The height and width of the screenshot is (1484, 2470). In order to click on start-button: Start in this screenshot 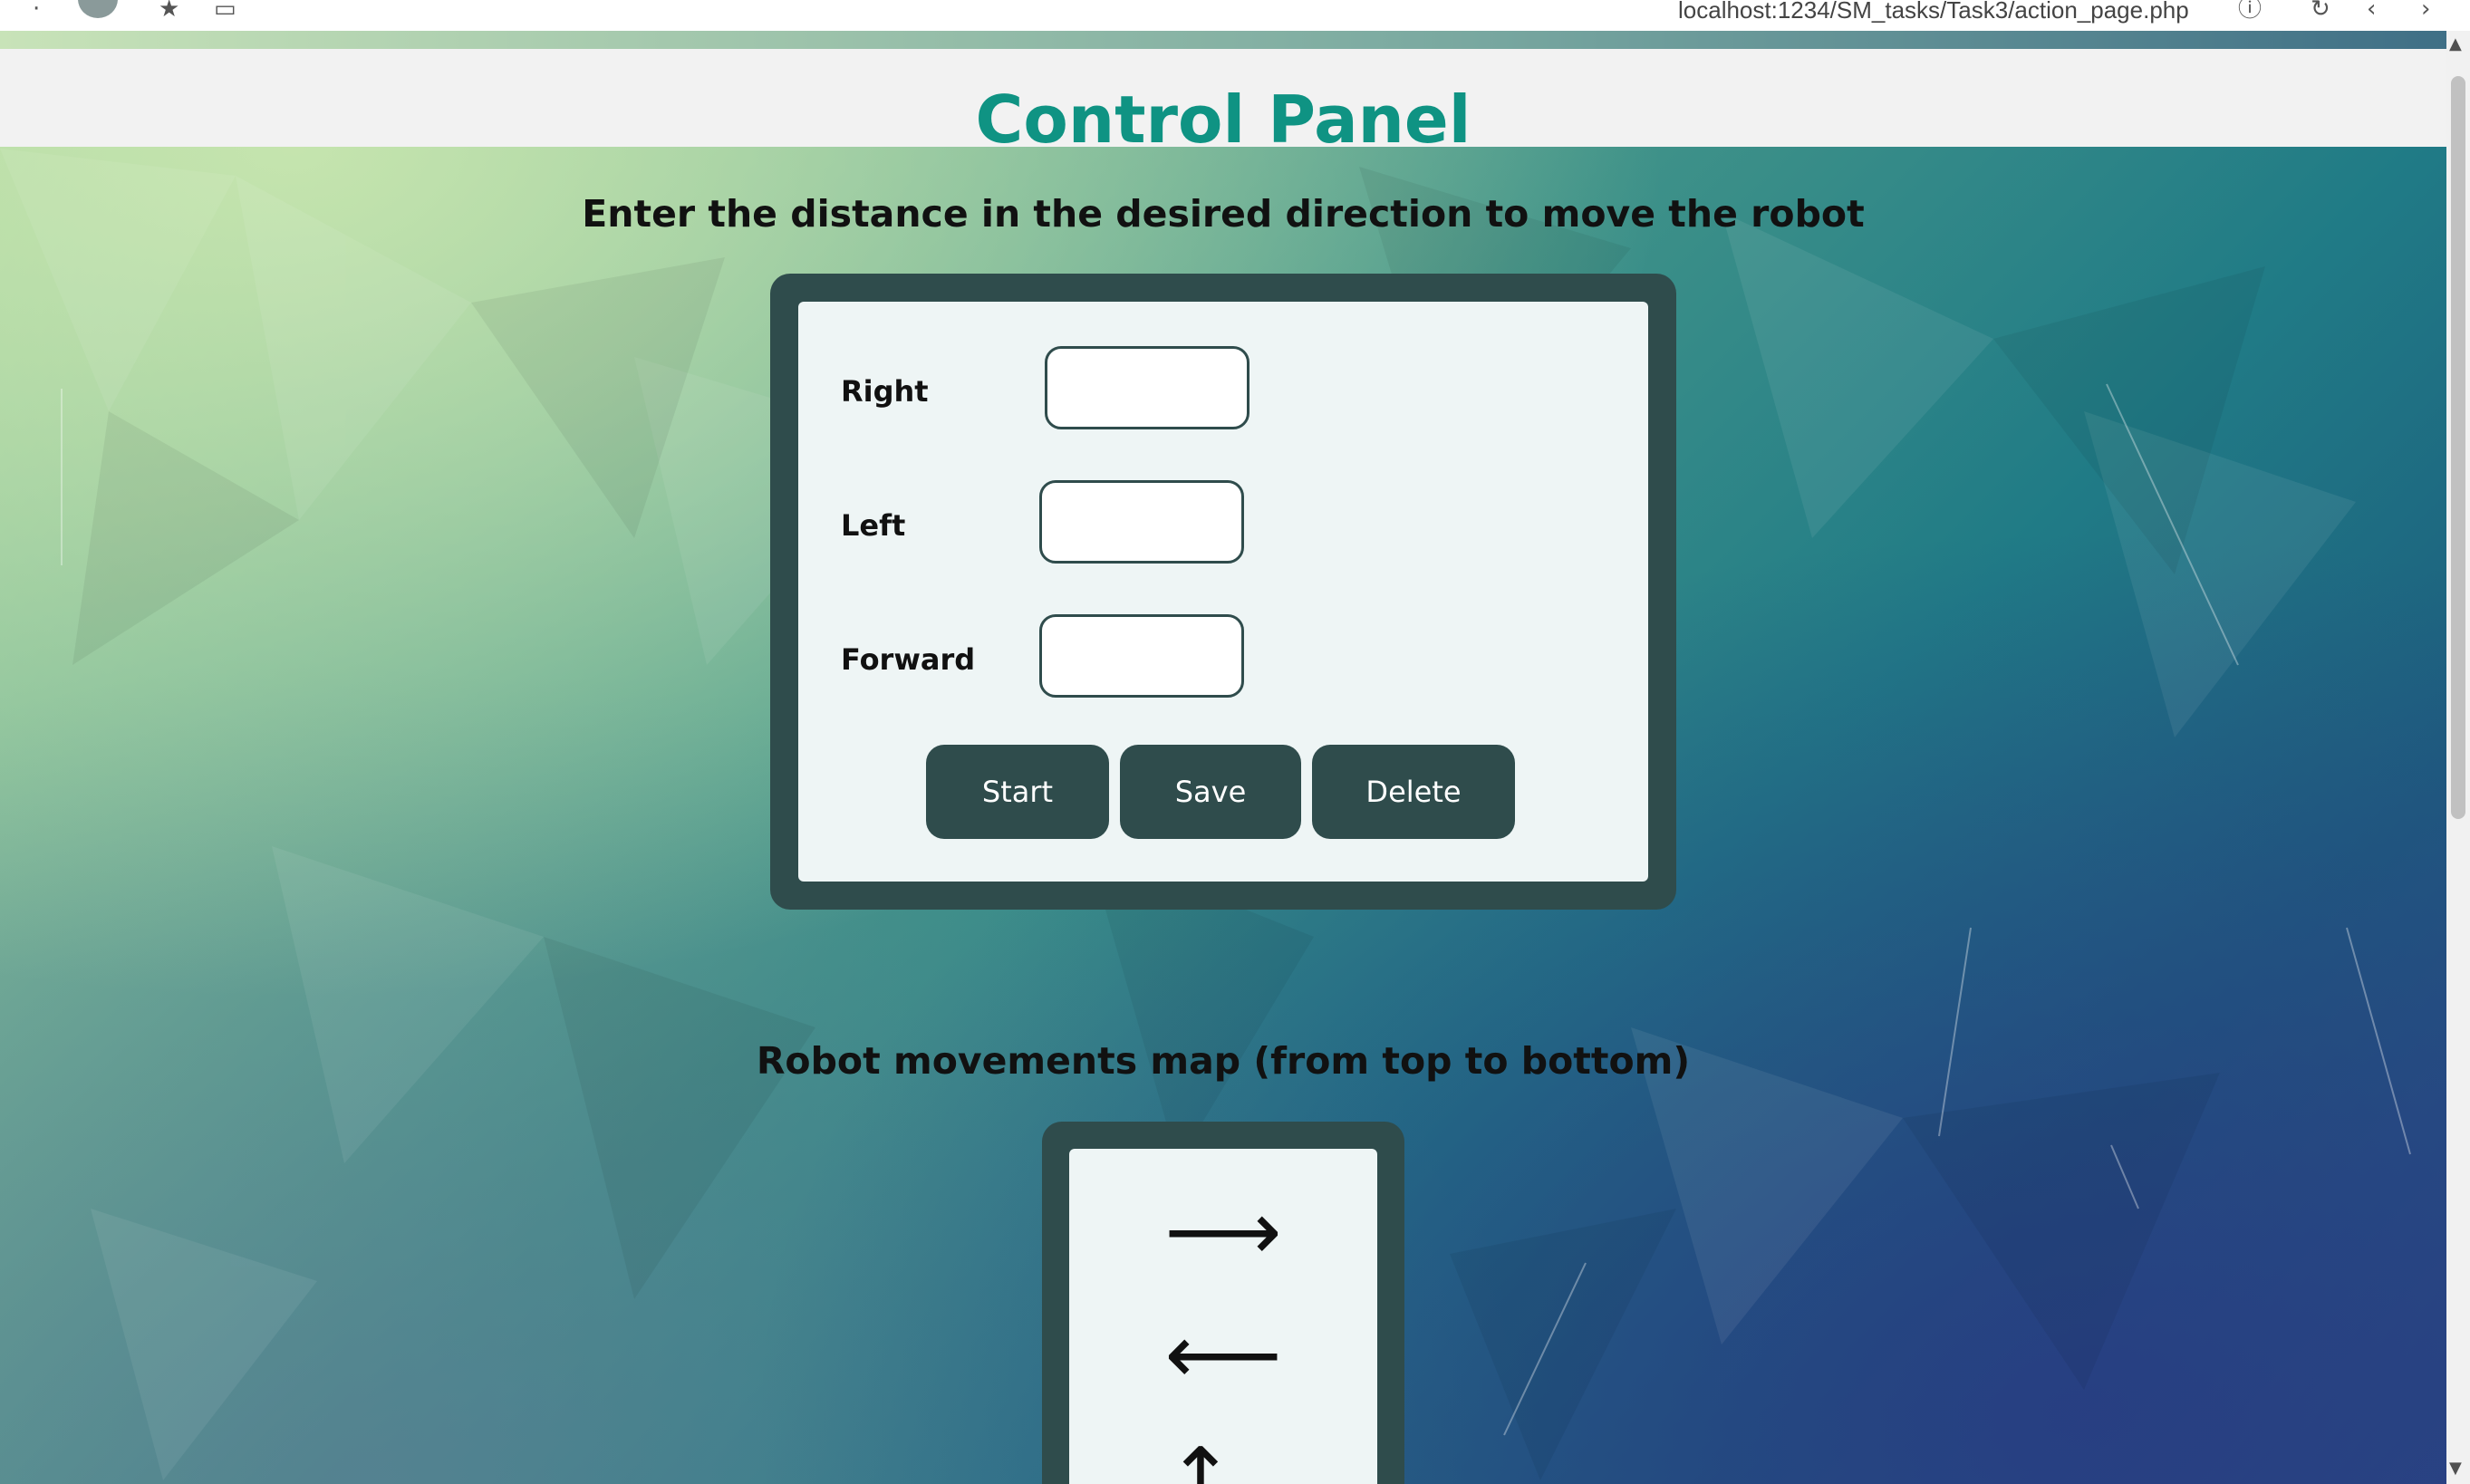, I will do `click(1017, 792)`.